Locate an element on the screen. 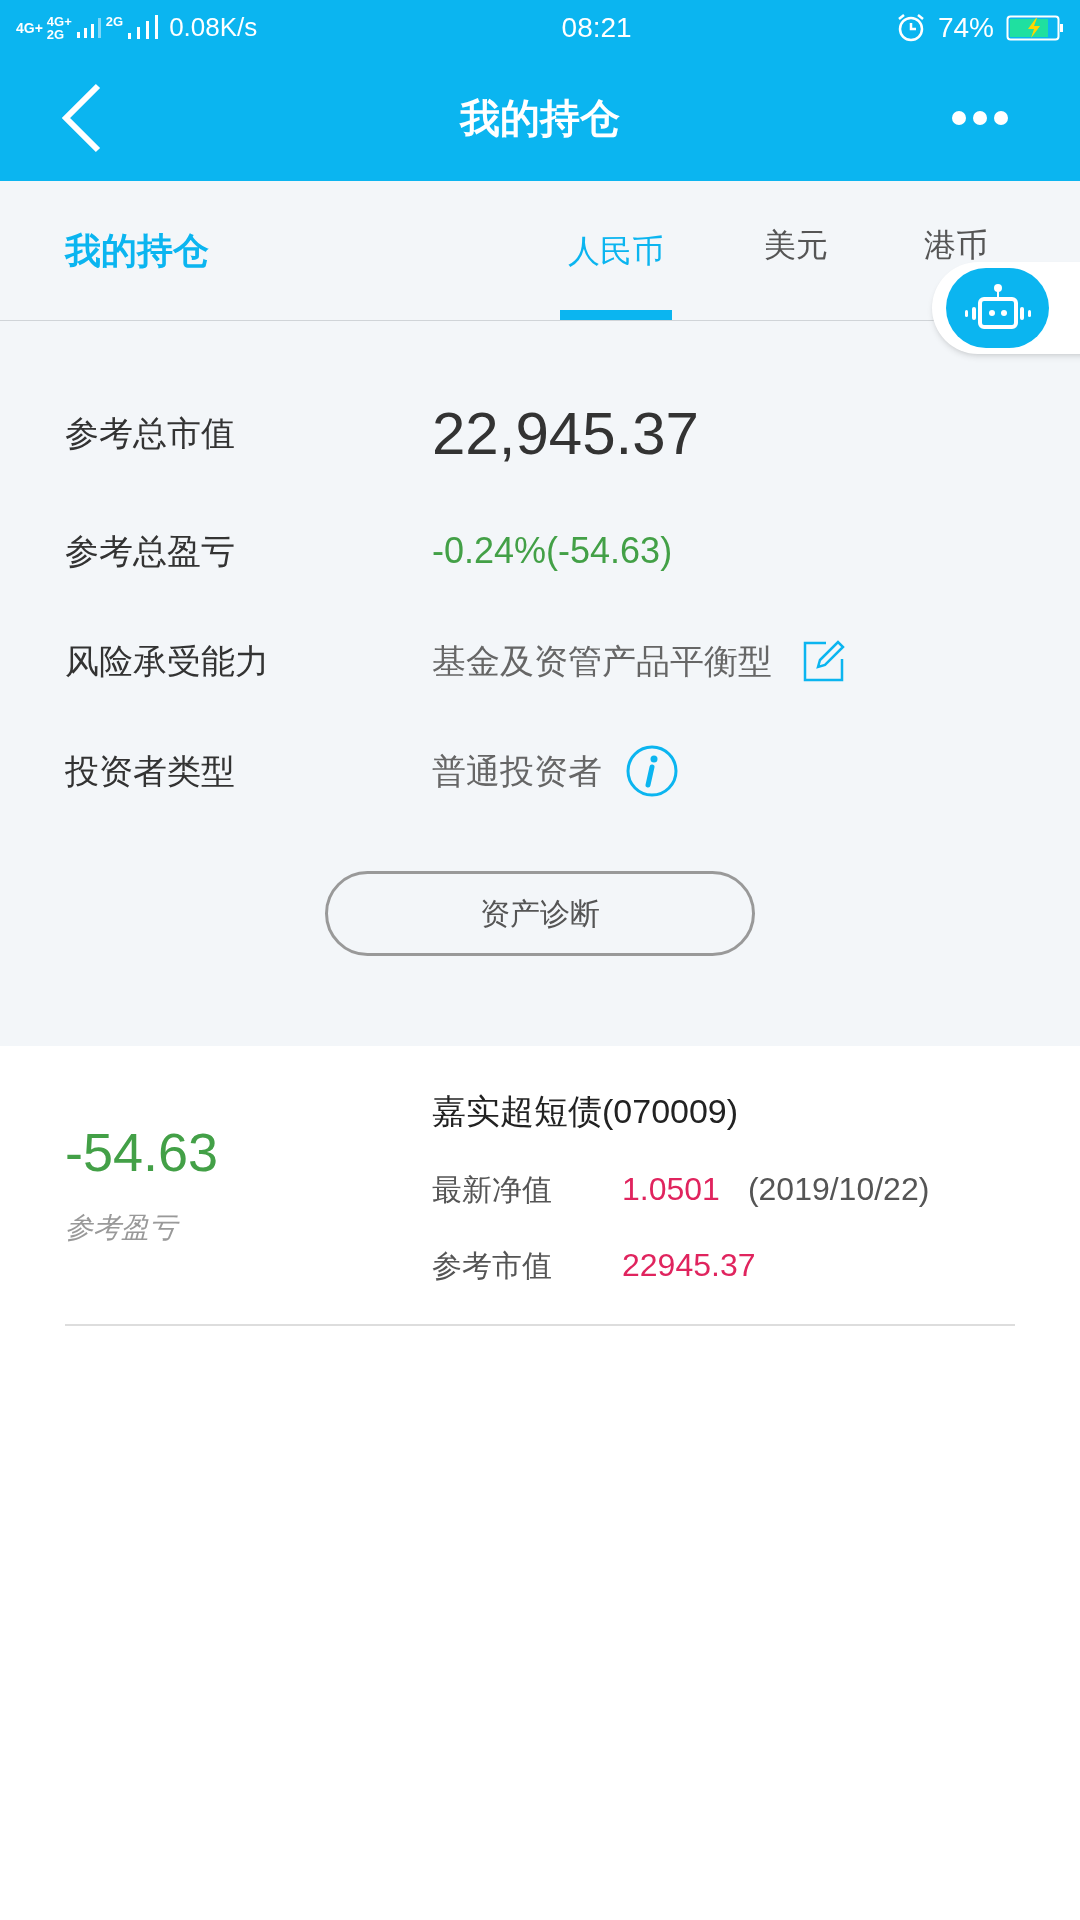 The image size is (1080, 1920). edit-button is located at coordinates (824, 661).